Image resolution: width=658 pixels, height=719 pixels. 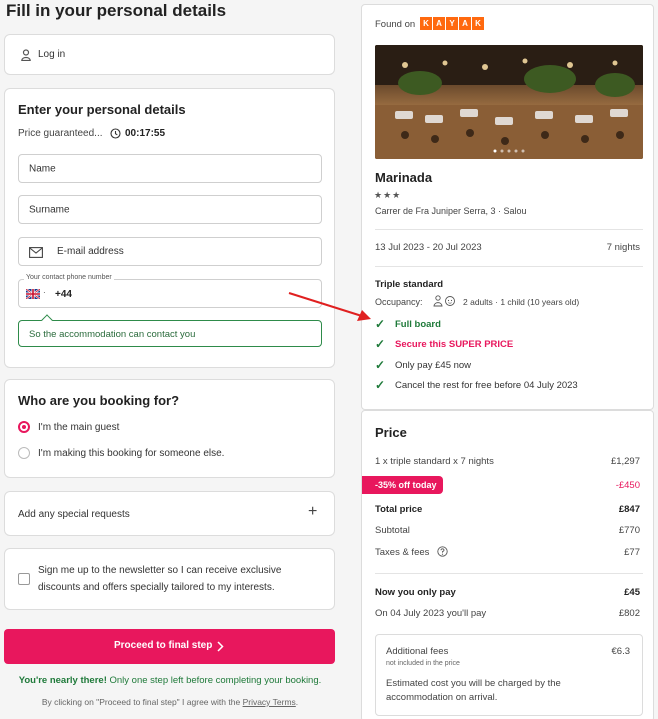 I want to click on occupancy-value: 2 adults · 1 child (10 years old), so click(x=521, y=302).